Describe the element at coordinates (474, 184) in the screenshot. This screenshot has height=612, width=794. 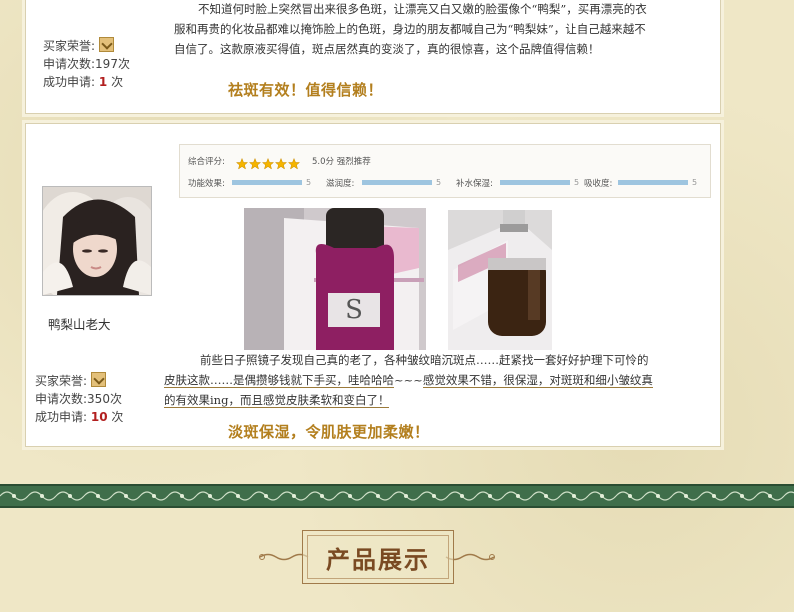
I see `rating-item-label: 补水保湿:` at that location.